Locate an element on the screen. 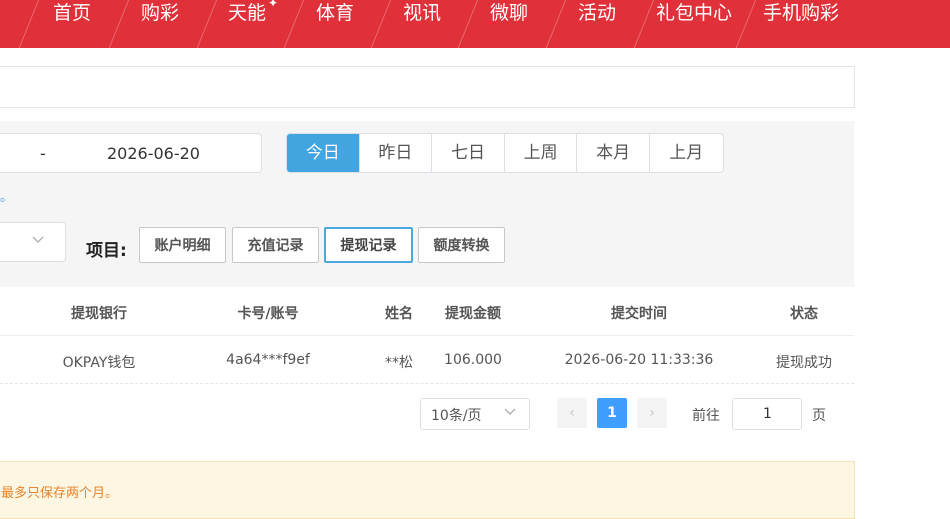 This screenshot has width=950, height=519. column-header-account: 卡号/账号 is located at coordinates (268, 314).